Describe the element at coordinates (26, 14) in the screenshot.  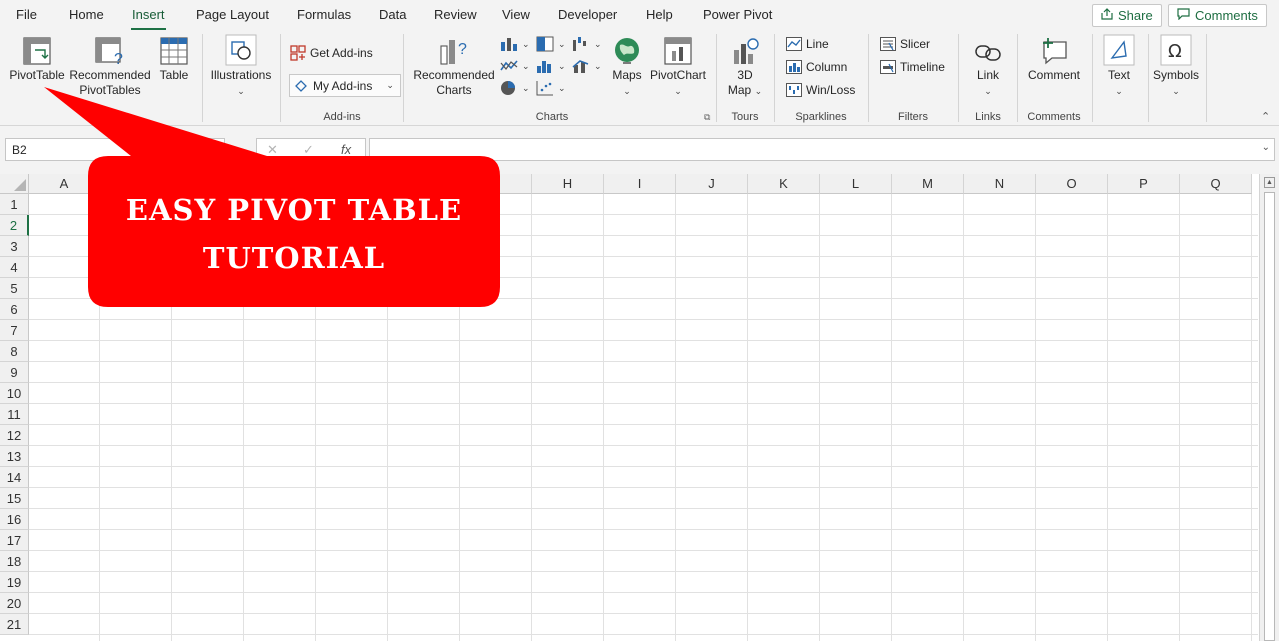
I see `tab-file: File` at that location.